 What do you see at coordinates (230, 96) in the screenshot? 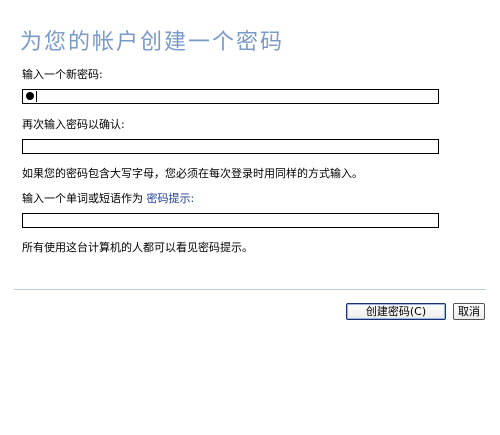
I see `new-password-input` at bounding box center [230, 96].